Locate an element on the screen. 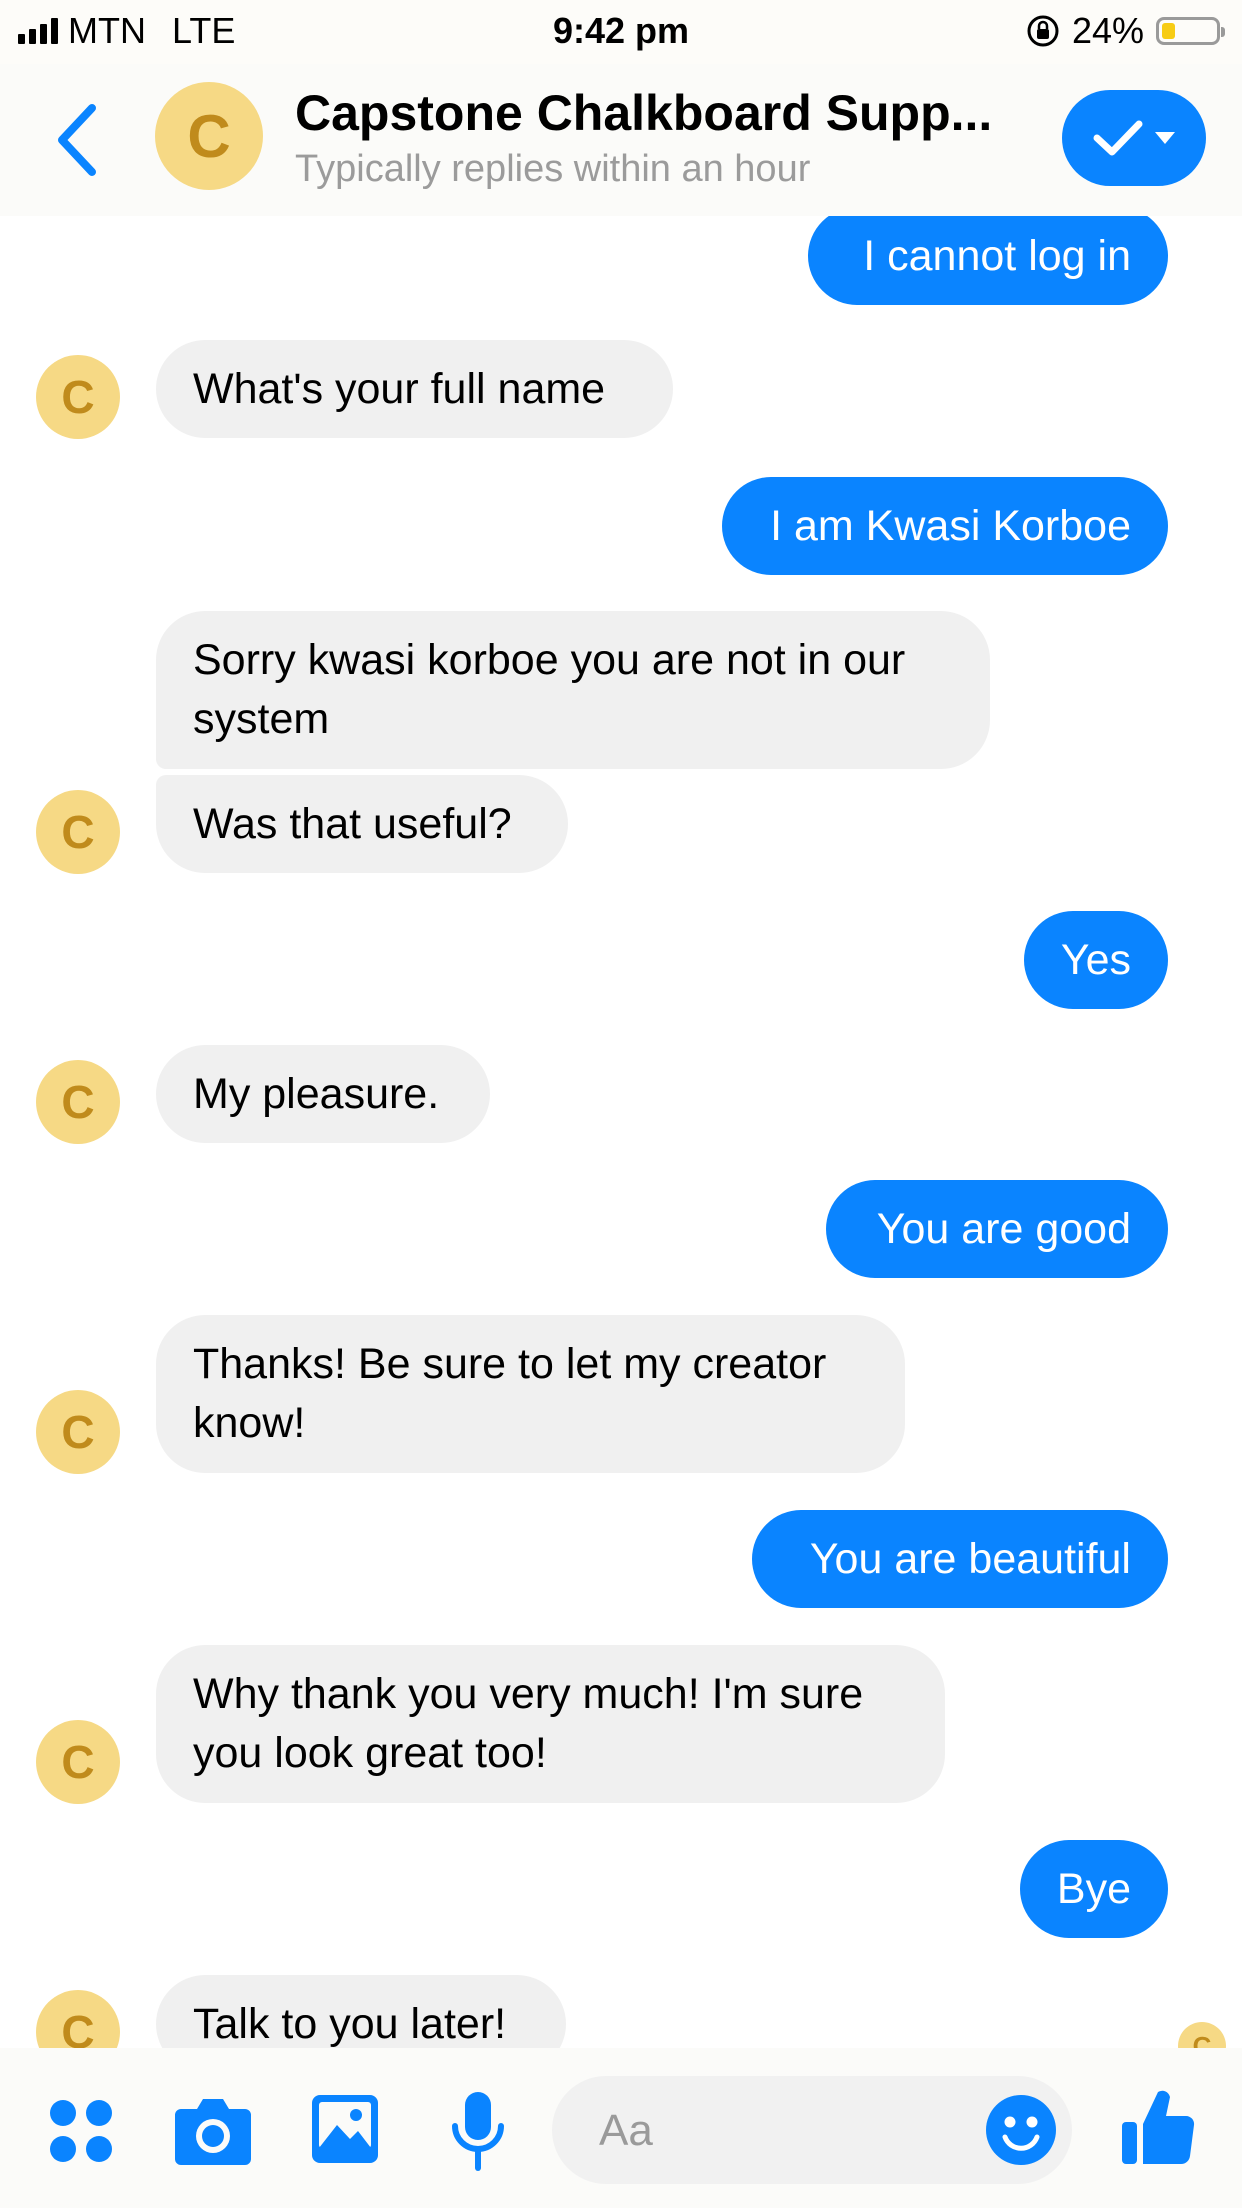 The height and width of the screenshot is (2208, 1242). more-icon is located at coordinates (81, 2131).